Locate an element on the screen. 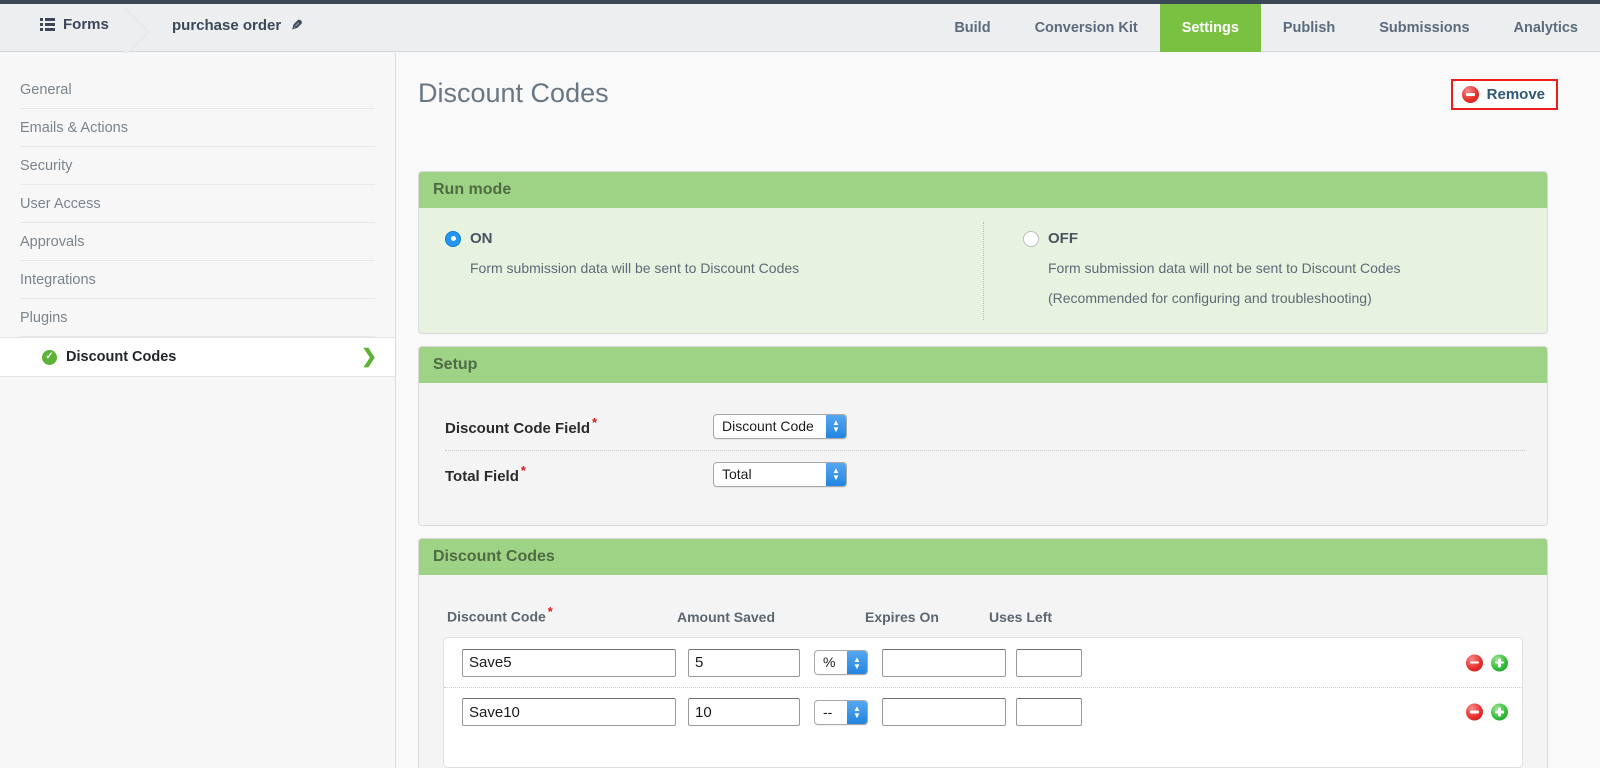 The image size is (1600, 768). breadcrumb-form-name: purchase order ✎ is located at coordinates (237, 25).